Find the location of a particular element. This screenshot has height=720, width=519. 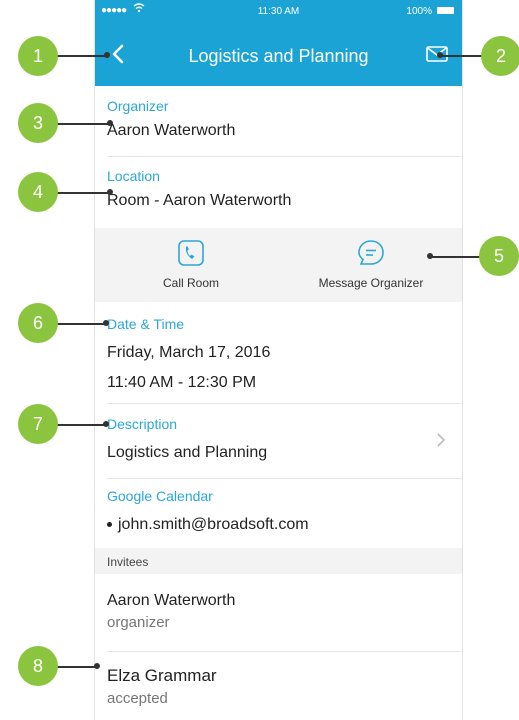

battery-icon is located at coordinates (445, 10).